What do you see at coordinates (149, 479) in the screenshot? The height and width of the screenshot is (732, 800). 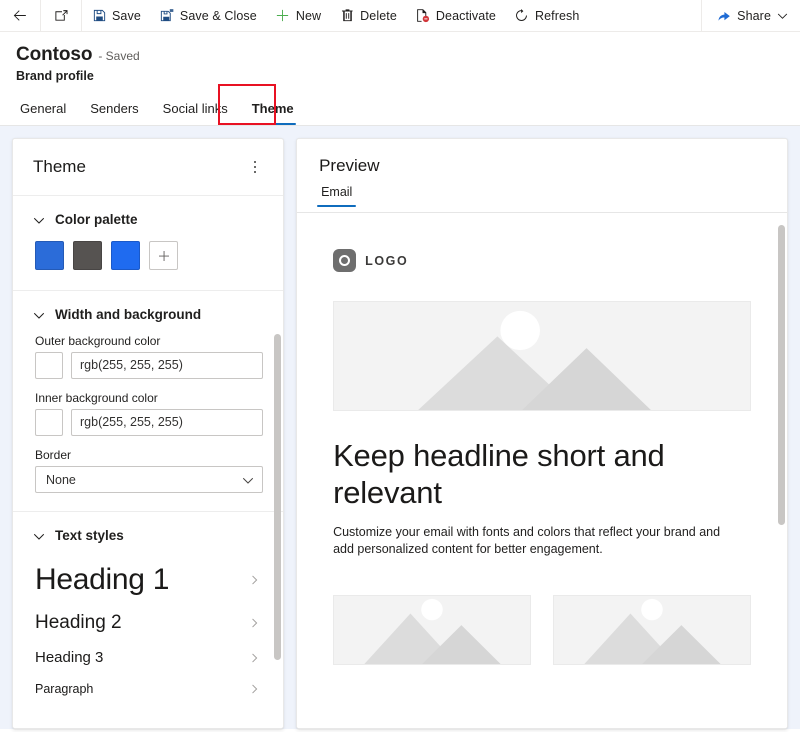 I see `border-select: None` at bounding box center [149, 479].